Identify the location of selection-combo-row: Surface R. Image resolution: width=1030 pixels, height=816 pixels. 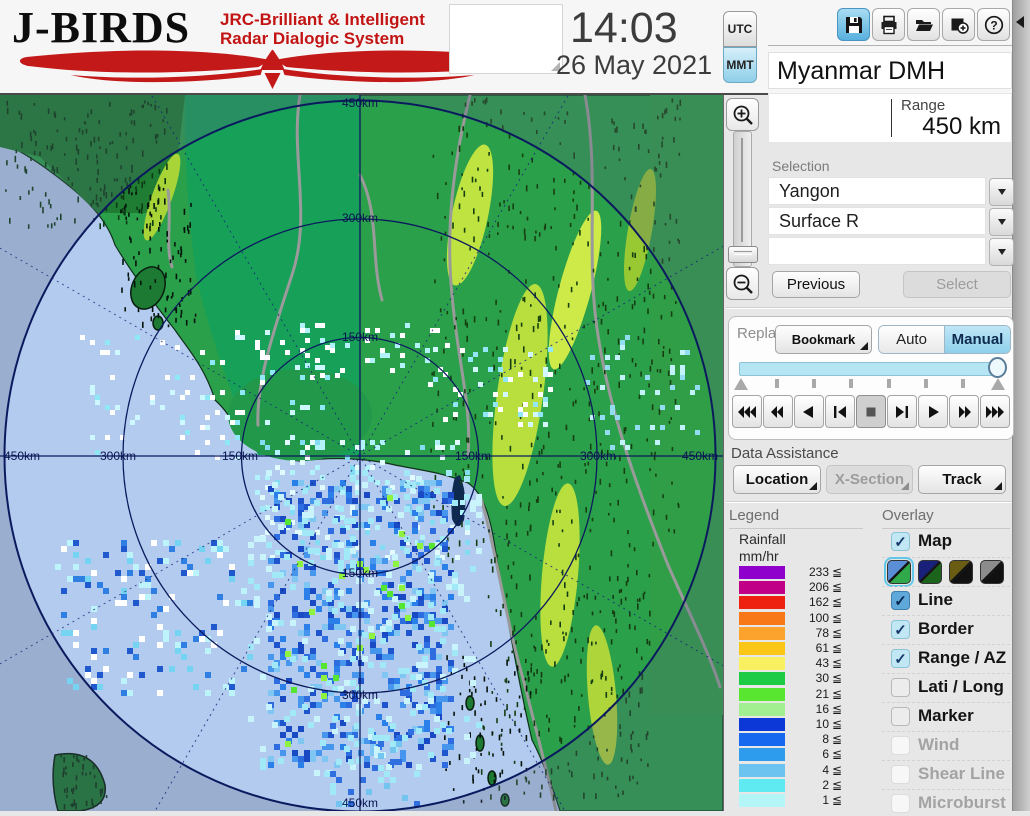
(891, 221).